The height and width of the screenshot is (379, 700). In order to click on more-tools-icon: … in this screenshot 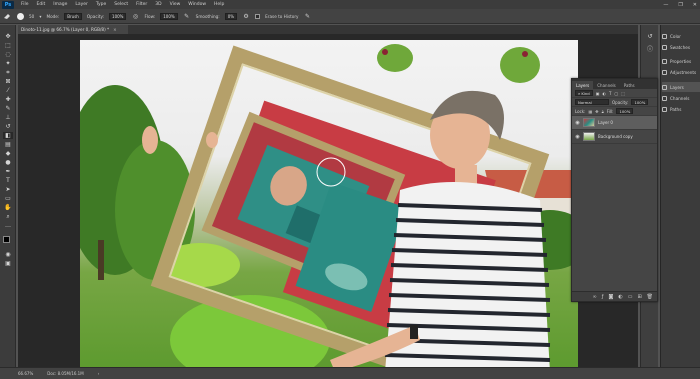, I will do `click(8, 225)`.